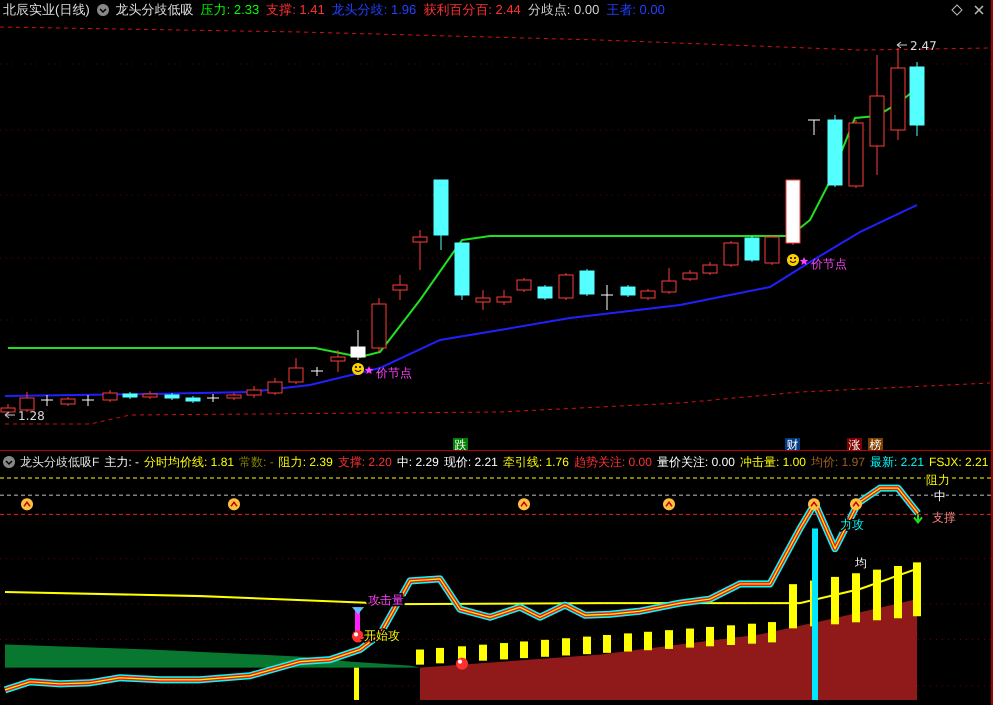 This screenshot has height=705, width=993. What do you see at coordinates (365, 462) in the screenshot?
I see `legend-value: 支撑: 2.20` at bounding box center [365, 462].